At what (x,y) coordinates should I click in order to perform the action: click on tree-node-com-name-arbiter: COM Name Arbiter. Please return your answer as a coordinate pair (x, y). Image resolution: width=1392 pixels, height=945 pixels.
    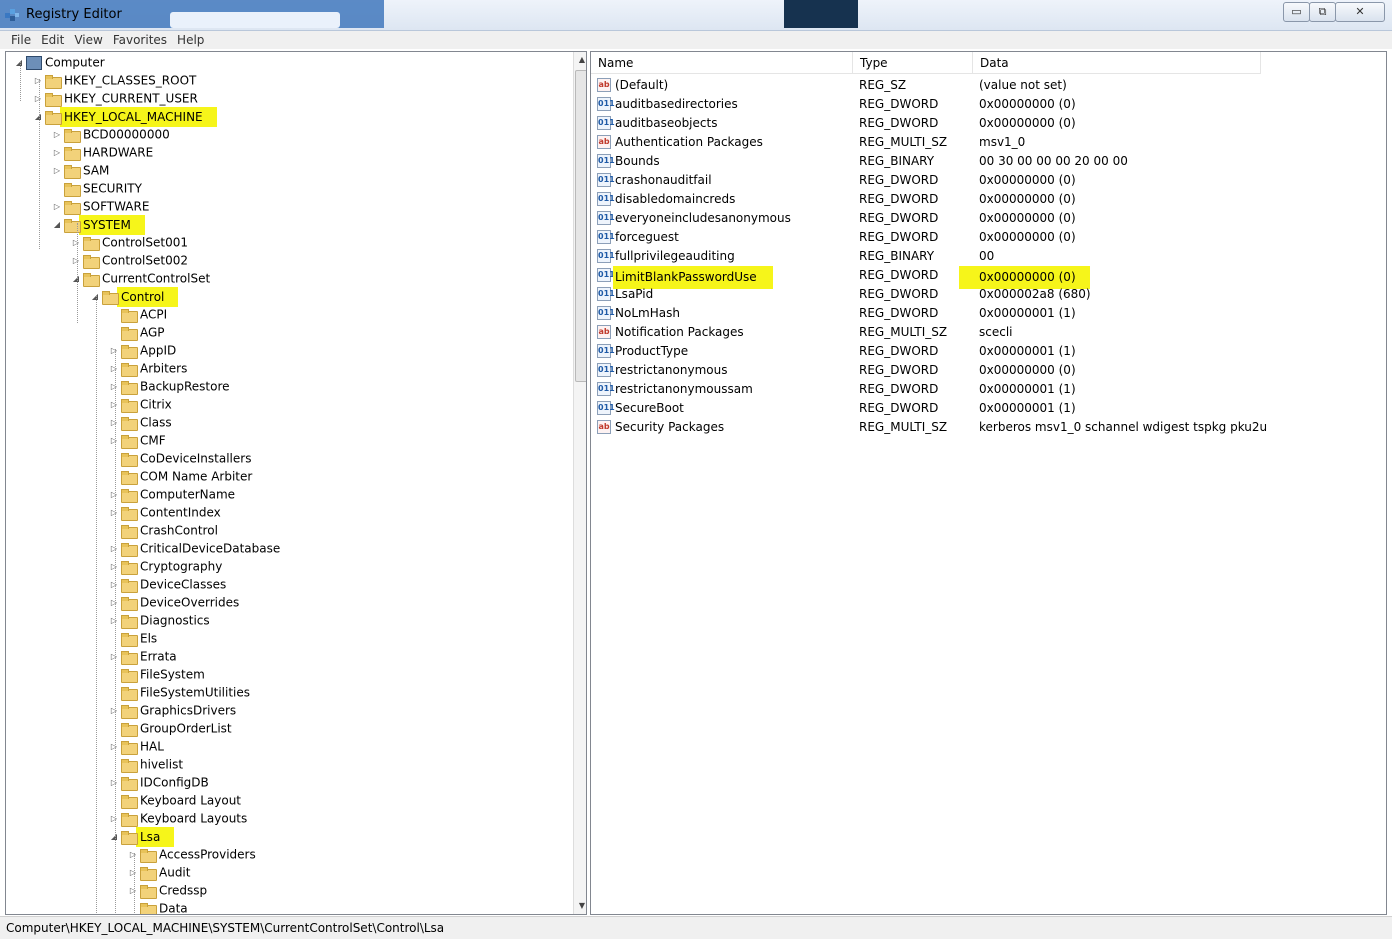
    Looking at the image, I should click on (180, 476).